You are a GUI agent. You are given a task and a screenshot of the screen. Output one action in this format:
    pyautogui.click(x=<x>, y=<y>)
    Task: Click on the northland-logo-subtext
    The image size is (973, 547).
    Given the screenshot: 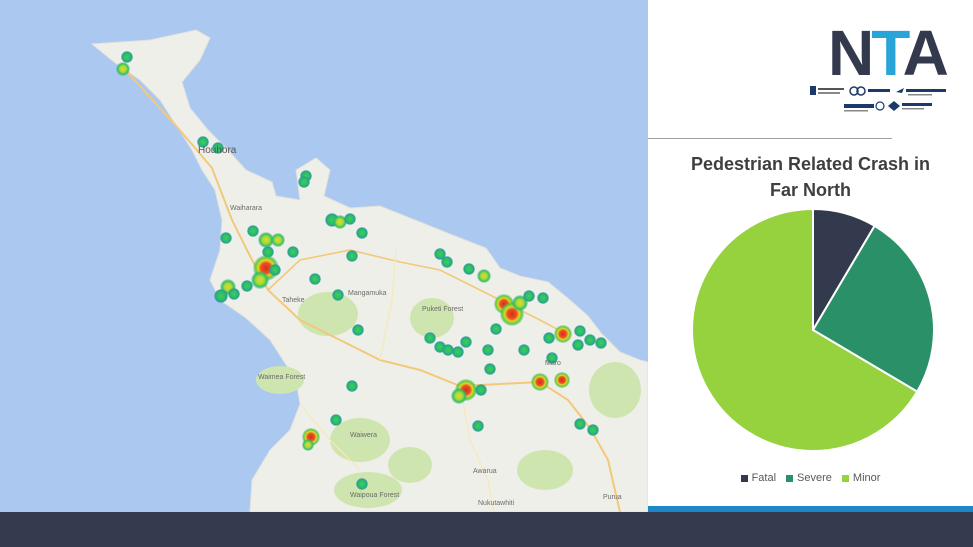 What is the action you would take?
    pyautogui.click(x=856, y=111)
    